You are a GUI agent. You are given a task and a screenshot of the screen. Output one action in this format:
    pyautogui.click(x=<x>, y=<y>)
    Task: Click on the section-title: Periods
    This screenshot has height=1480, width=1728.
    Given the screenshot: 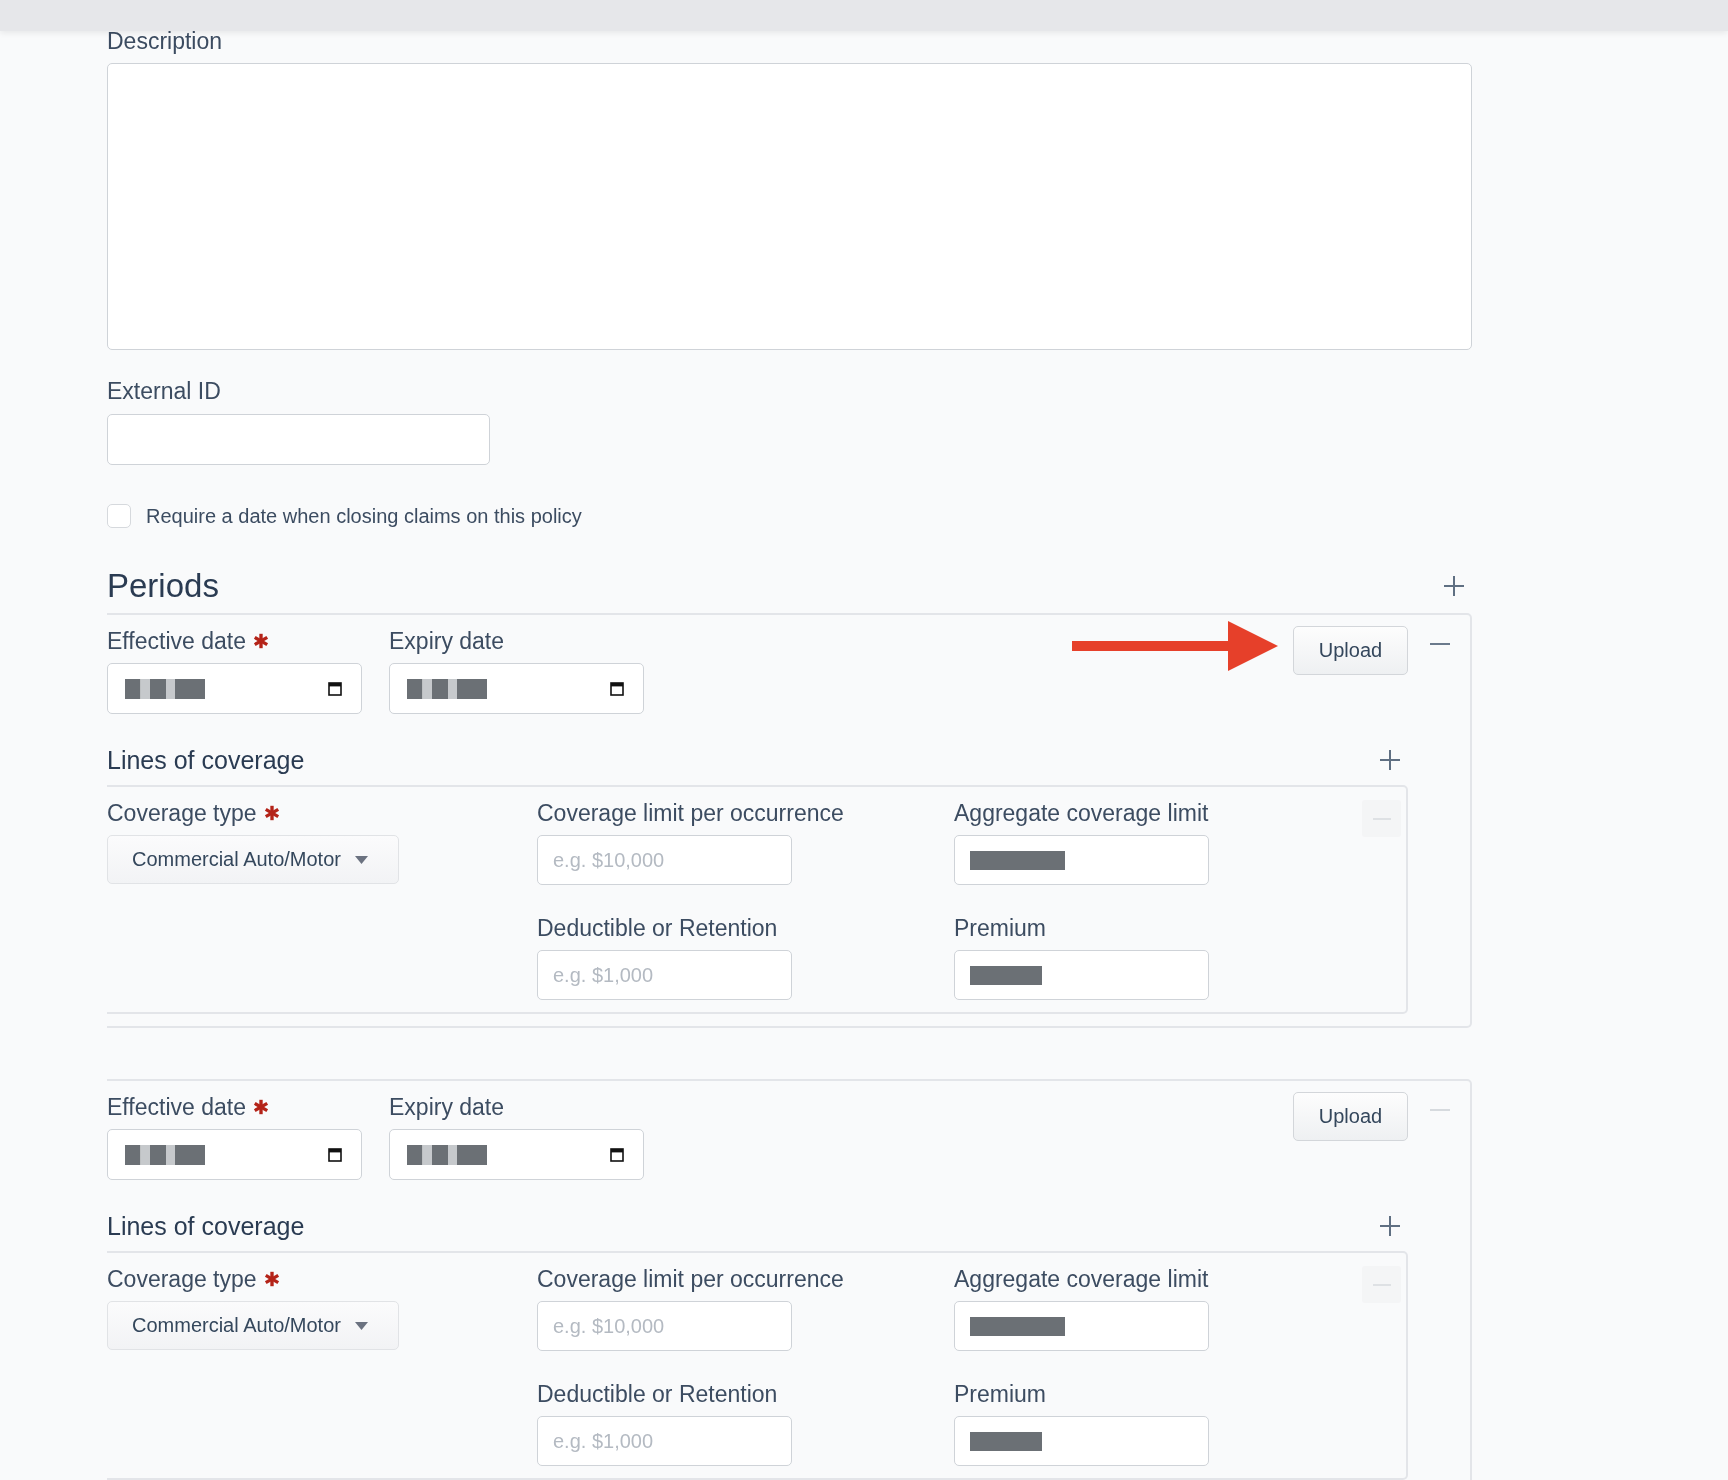 What is the action you would take?
    pyautogui.click(x=163, y=586)
    